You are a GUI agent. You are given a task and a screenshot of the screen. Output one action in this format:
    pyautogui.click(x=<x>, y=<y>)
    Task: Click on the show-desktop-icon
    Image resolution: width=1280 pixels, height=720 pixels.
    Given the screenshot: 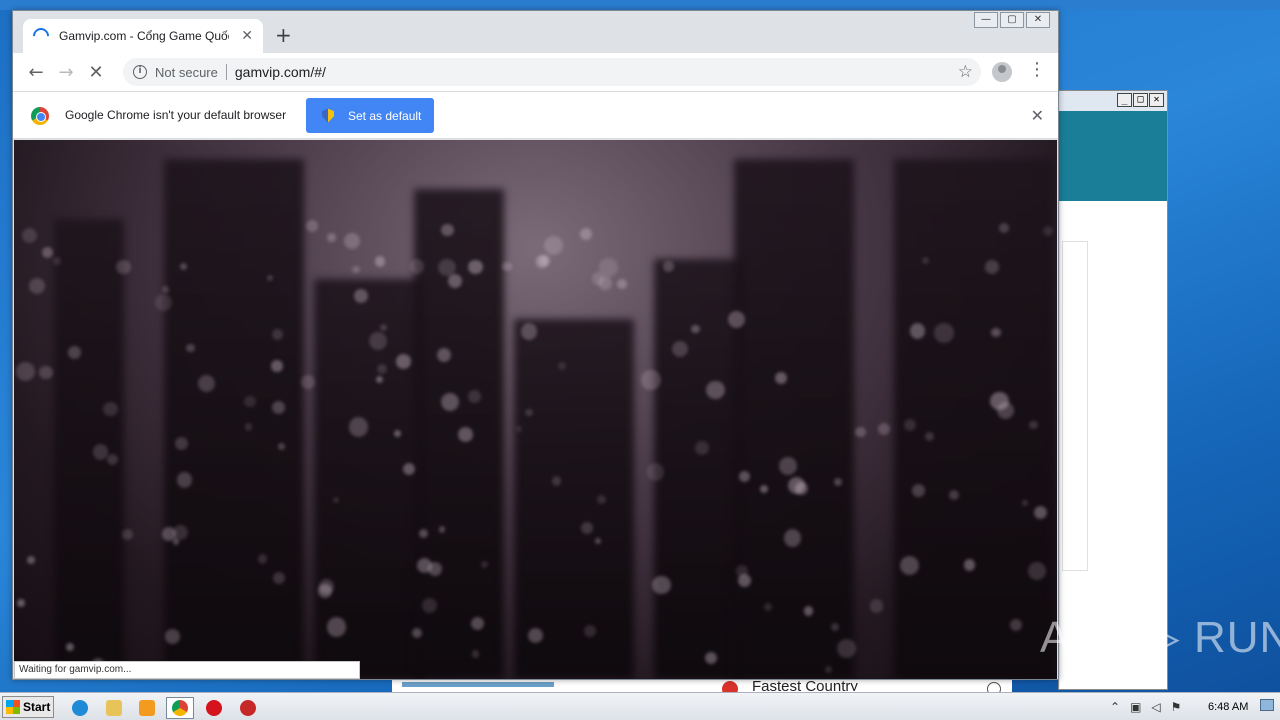 What is the action you would take?
    pyautogui.click(x=1267, y=705)
    